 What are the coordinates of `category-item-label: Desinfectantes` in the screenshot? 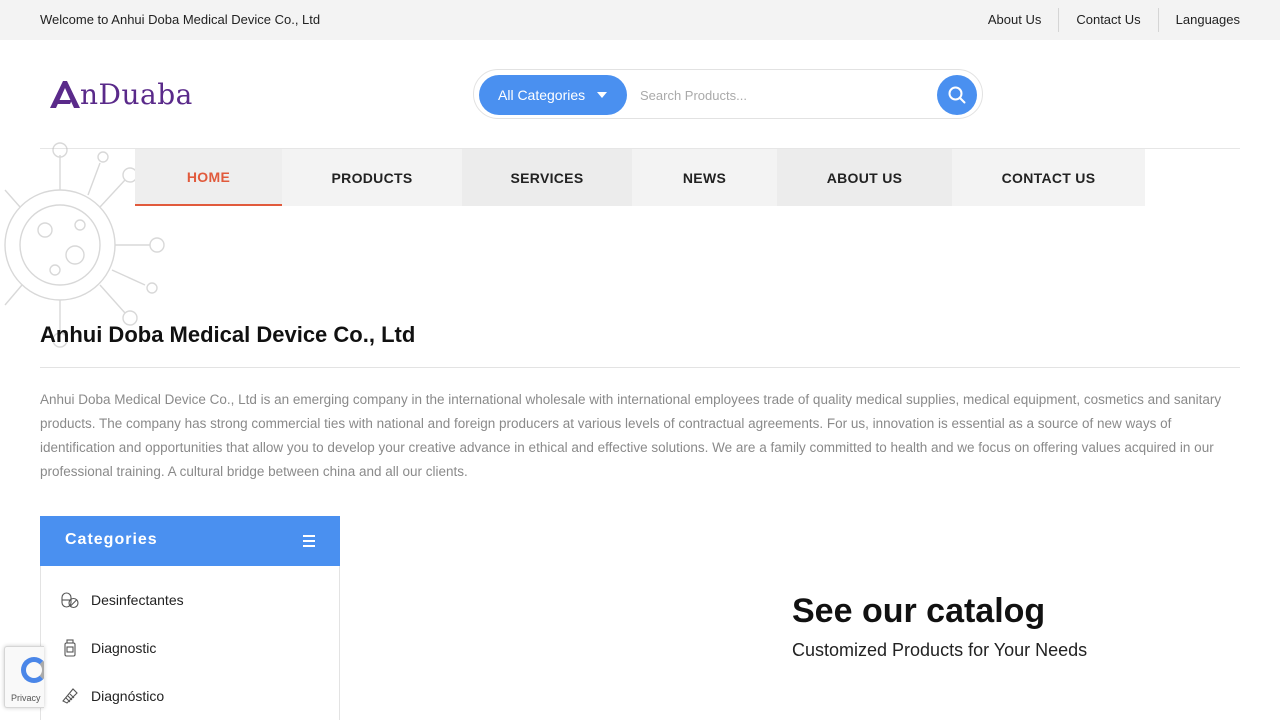 It's located at (137, 600).